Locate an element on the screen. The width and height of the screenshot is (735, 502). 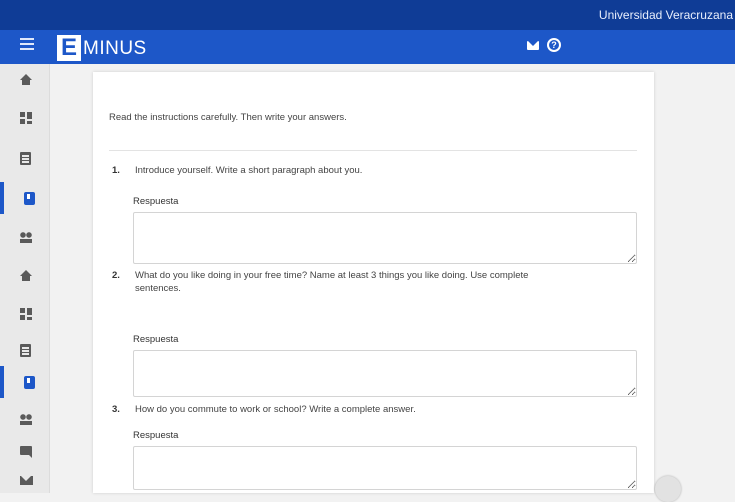
eminus-logo: E MINUS is located at coordinates (102, 46).